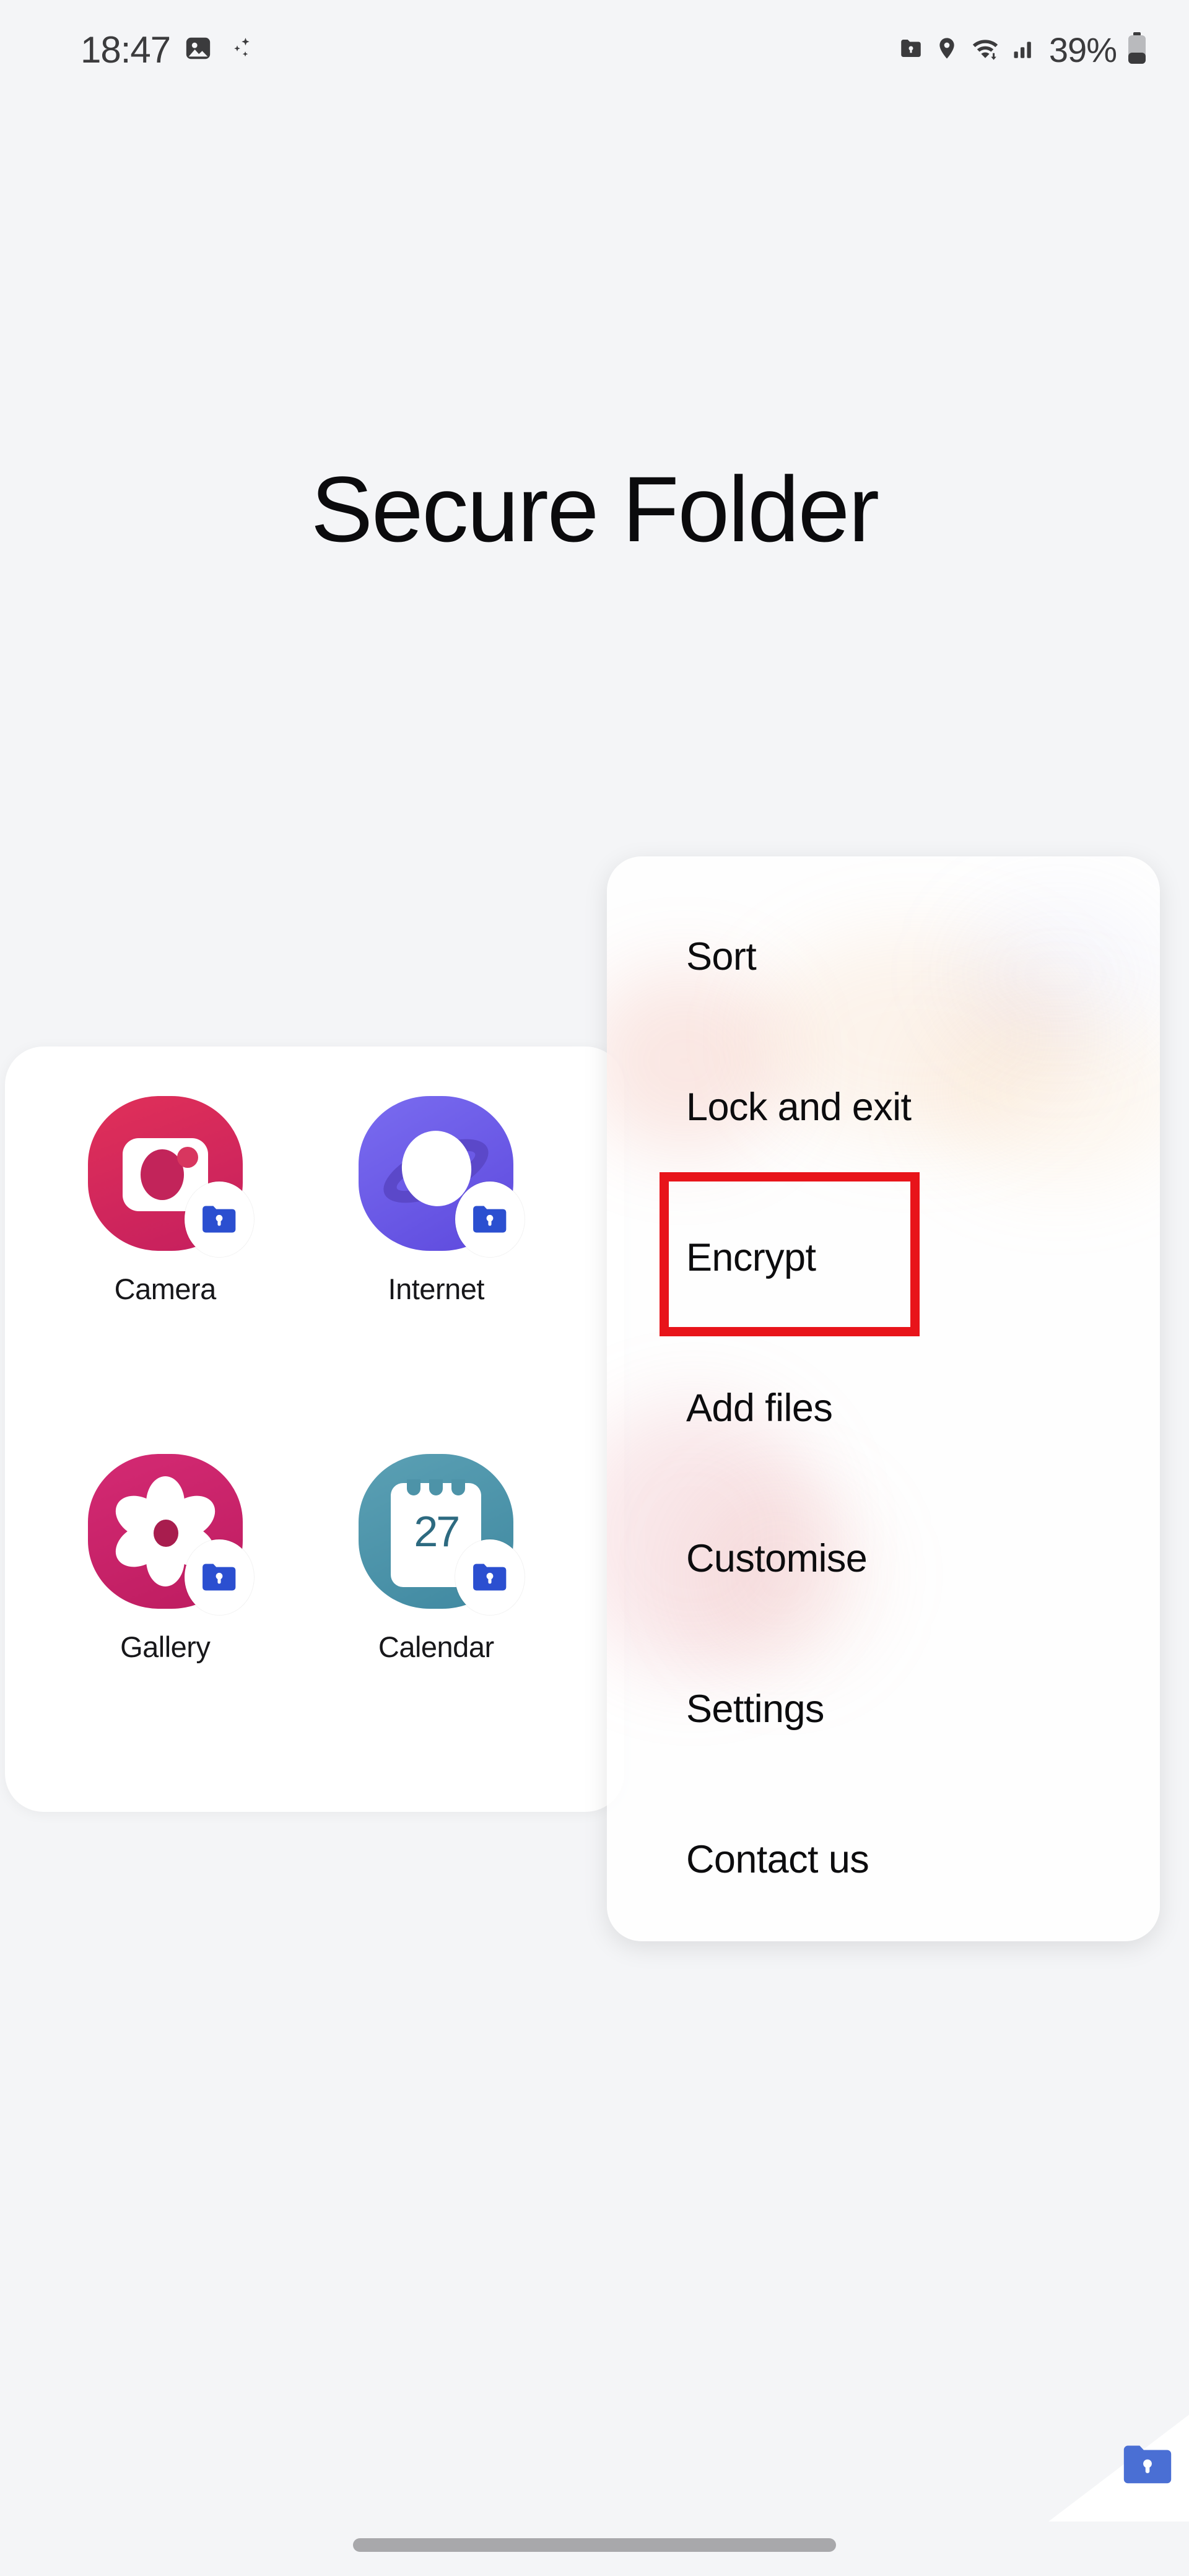 The height and width of the screenshot is (2576, 1189). I want to click on app-item-calendar: 27 Calendar, so click(436, 1608).